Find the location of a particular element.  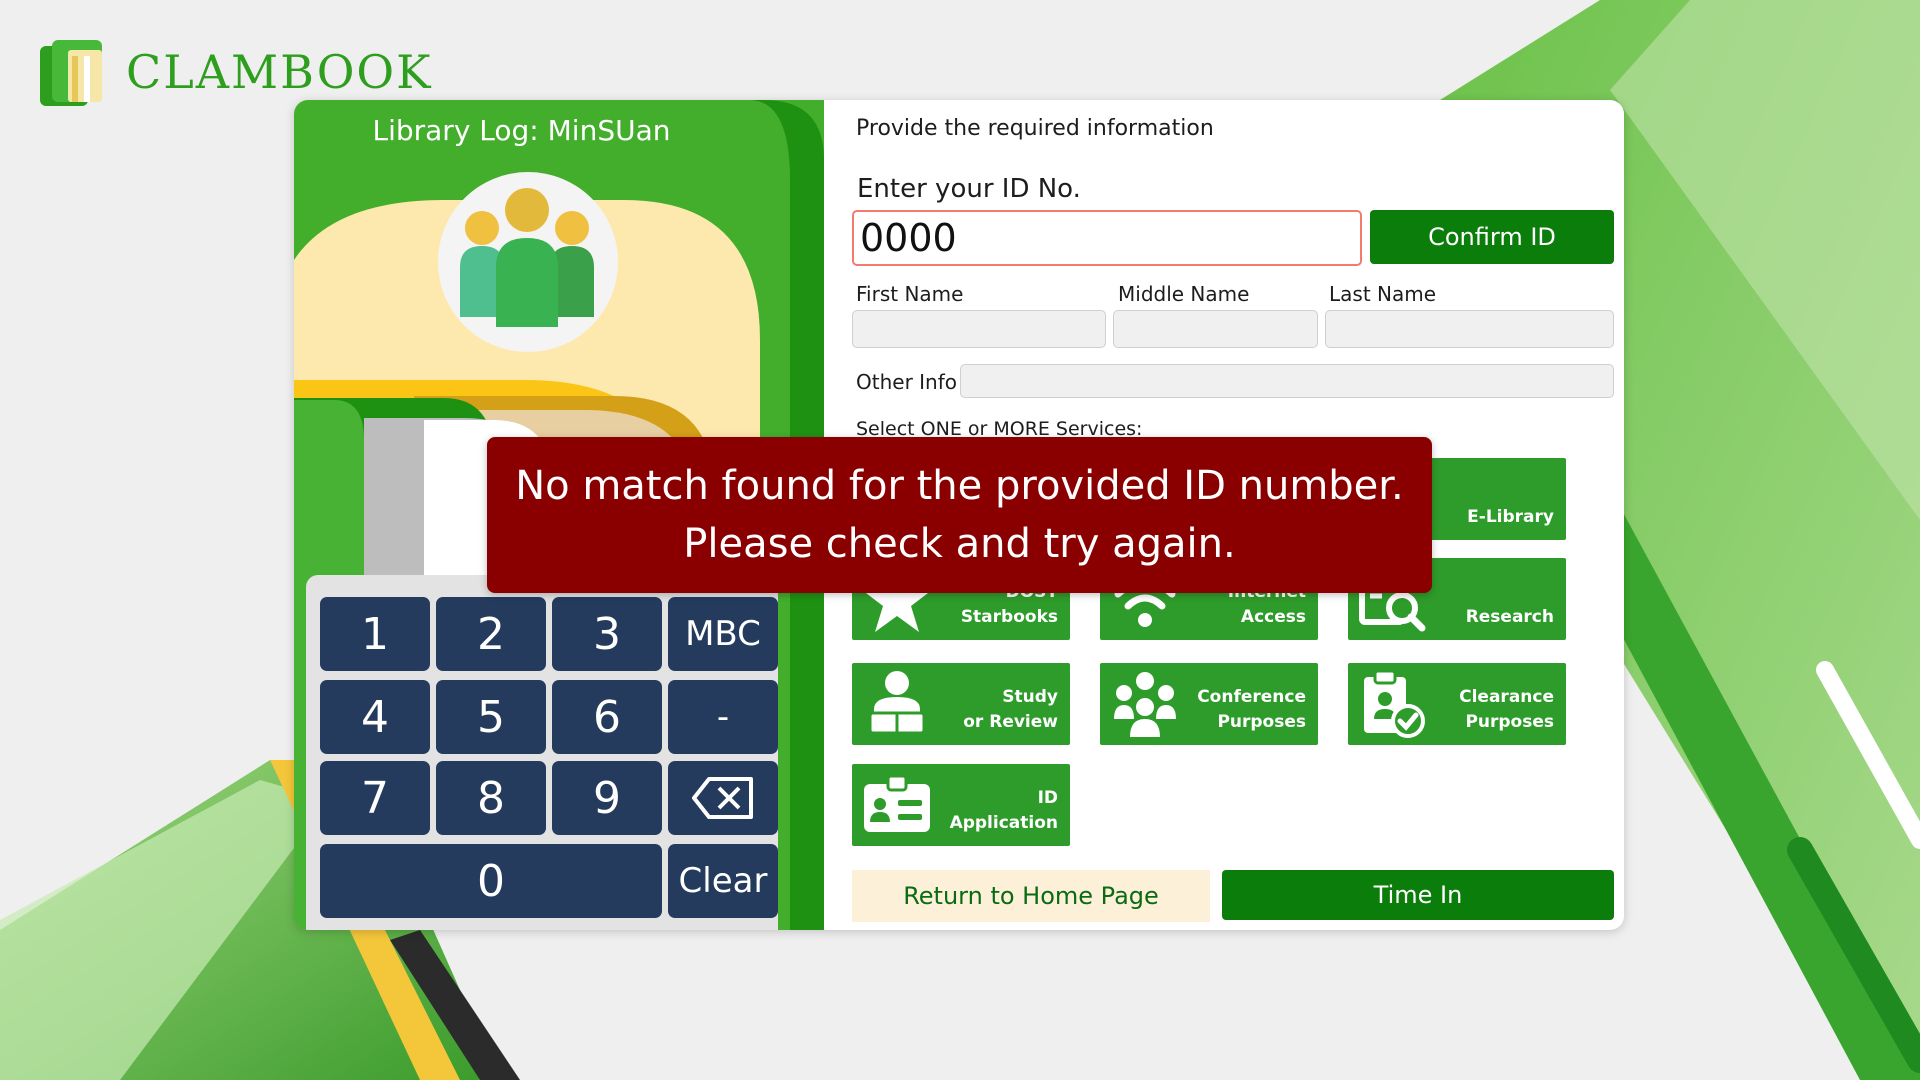

service-conference-button: Conference Purposes is located at coordinates (1209, 704).